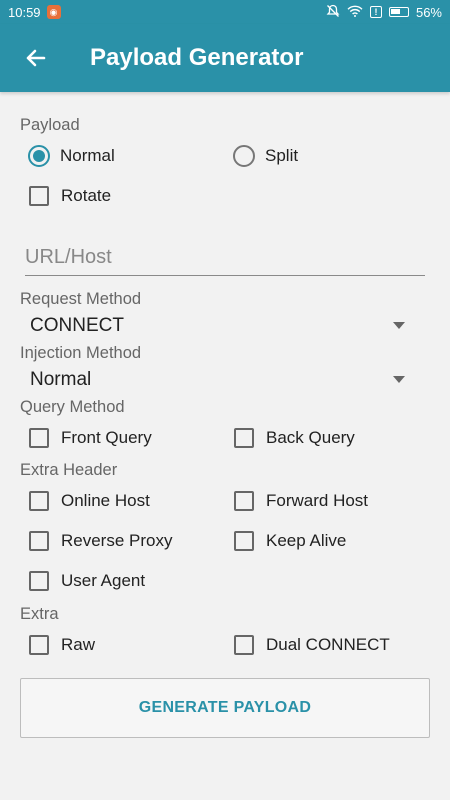 This screenshot has width=450, height=800. Describe the element at coordinates (306, 540) in the screenshot. I see `checkbox-keep-alive-label: Keep Alive` at that location.